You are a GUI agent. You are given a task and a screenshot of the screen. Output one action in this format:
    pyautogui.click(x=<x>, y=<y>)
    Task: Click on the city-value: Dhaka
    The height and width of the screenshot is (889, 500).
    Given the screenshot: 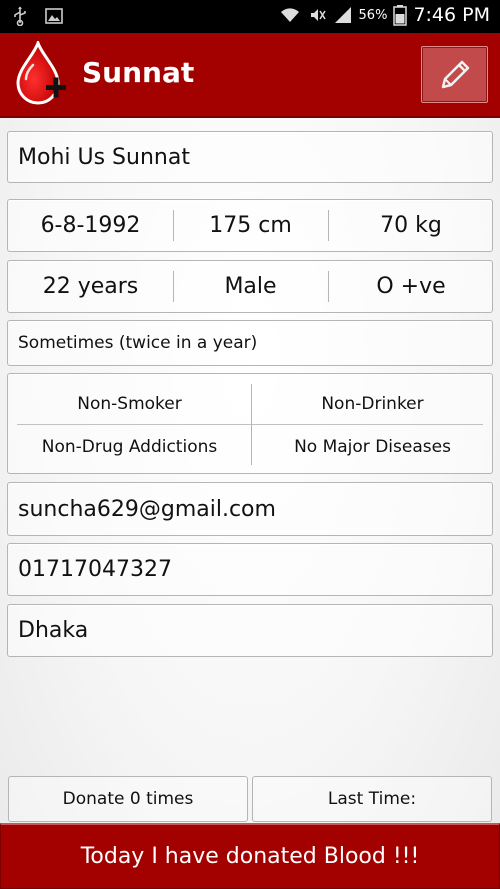 What is the action you would take?
    pyautogui.click(x=53, y=630)
    